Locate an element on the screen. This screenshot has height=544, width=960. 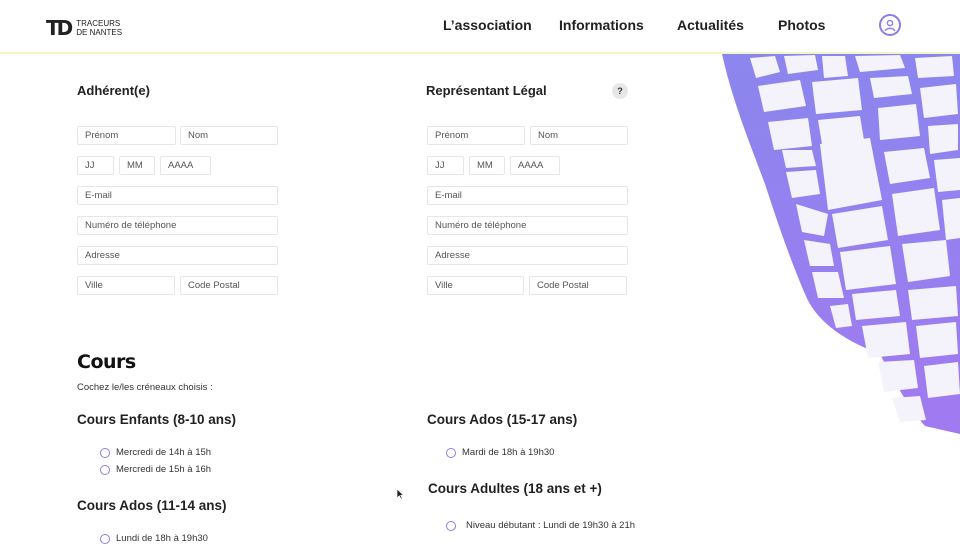
option-ados-11-lundi: Lundi de 18h à 19h30 is located at coordinates (154, 538).